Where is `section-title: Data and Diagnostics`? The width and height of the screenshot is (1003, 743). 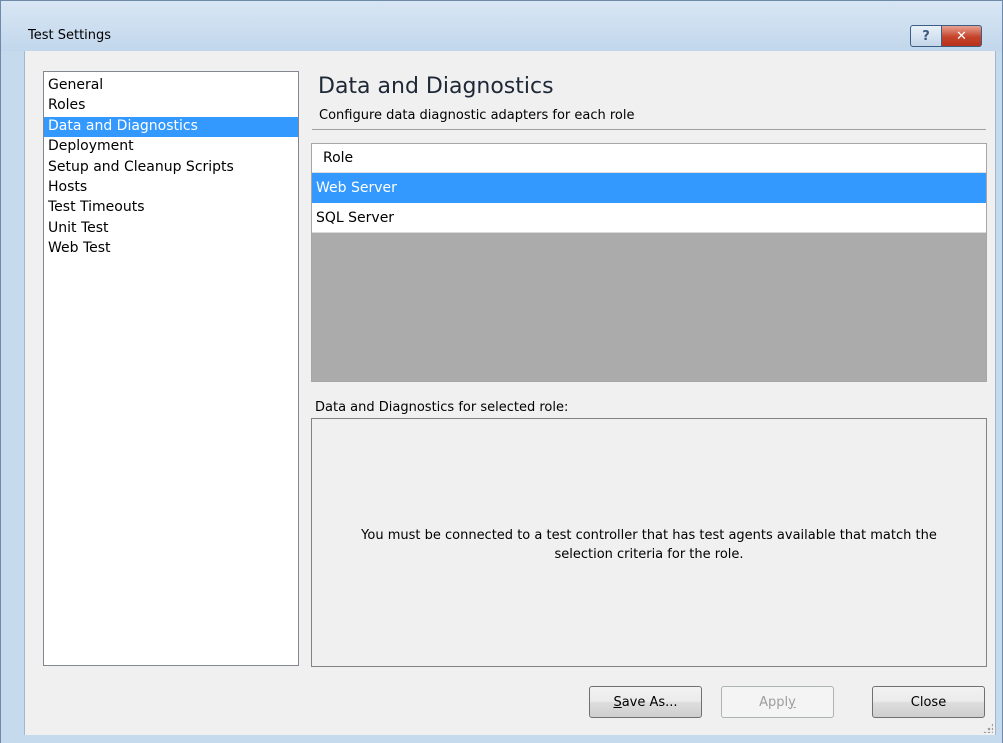 section-title: Data and Diagnostics is located at coordinates (436, 86).